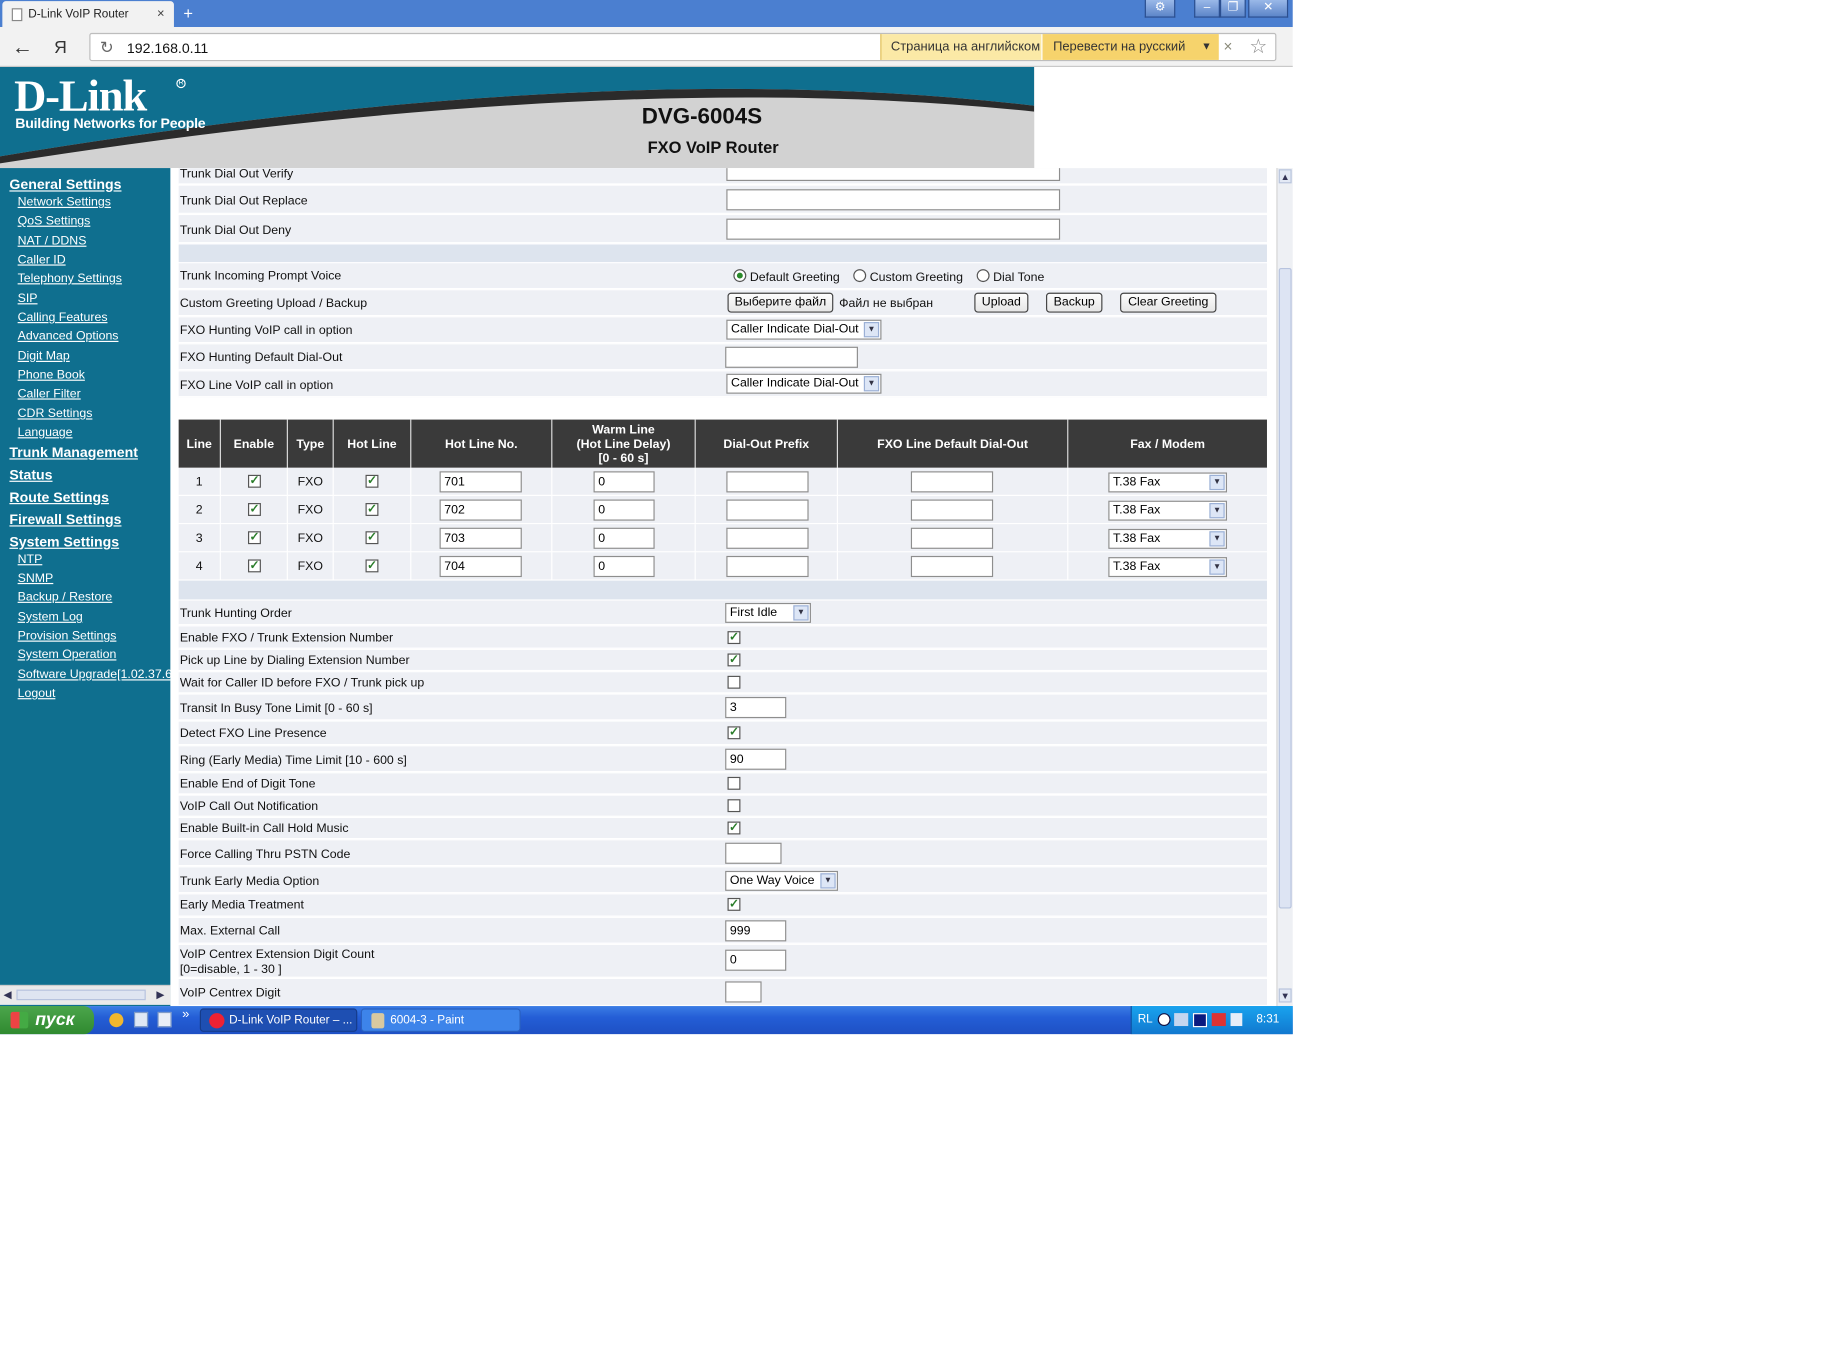  What do you see at coordinates (480, 566) in the screenshot?
I see `hot-line-no-input: 704` at bounding box center [480, 566].